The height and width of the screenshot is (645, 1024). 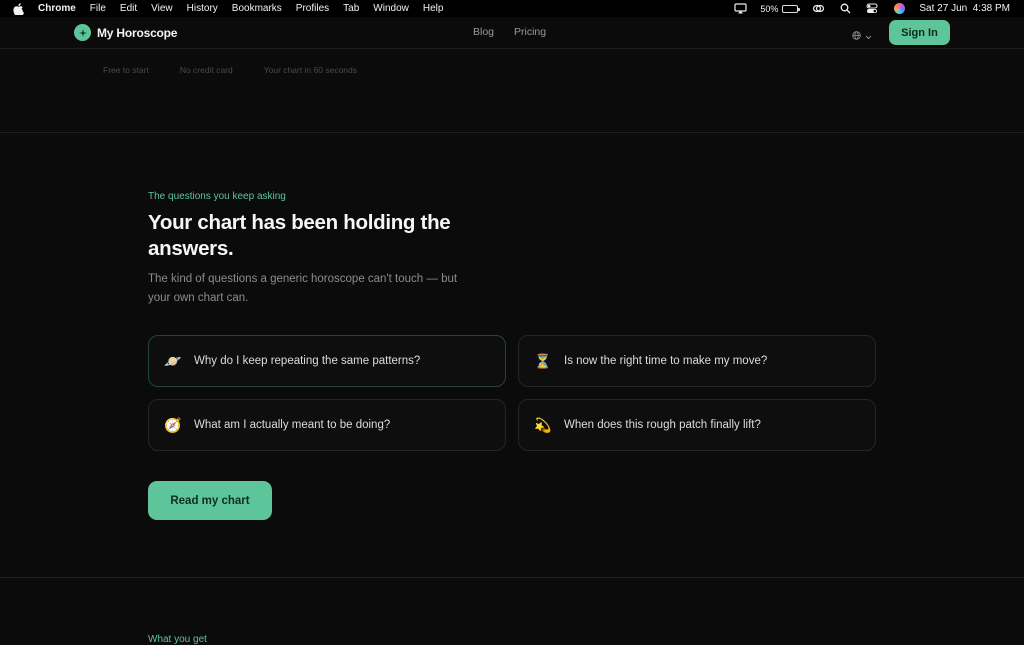 I want to click on nav-link-pricing: Pricing, so click(x=530, y=32).